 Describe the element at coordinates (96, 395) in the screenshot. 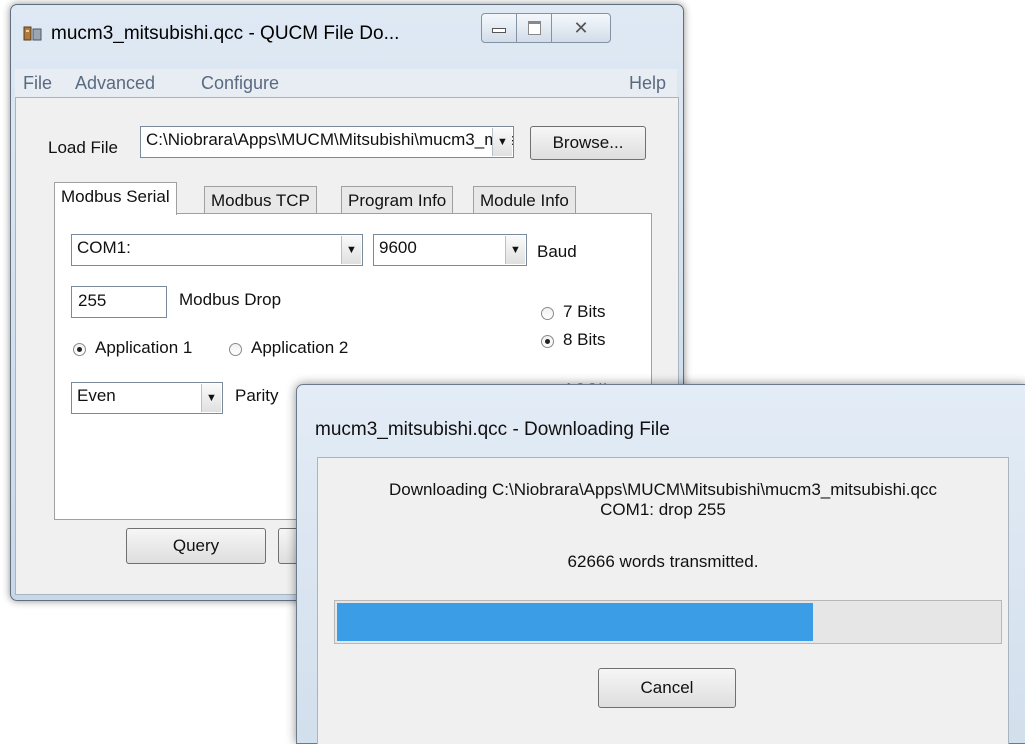

I see `parity-value: Even` at that location.